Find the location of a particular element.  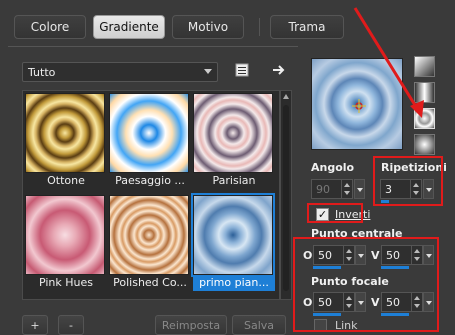

scroll-up-icon is located at coordinates (286, 96).